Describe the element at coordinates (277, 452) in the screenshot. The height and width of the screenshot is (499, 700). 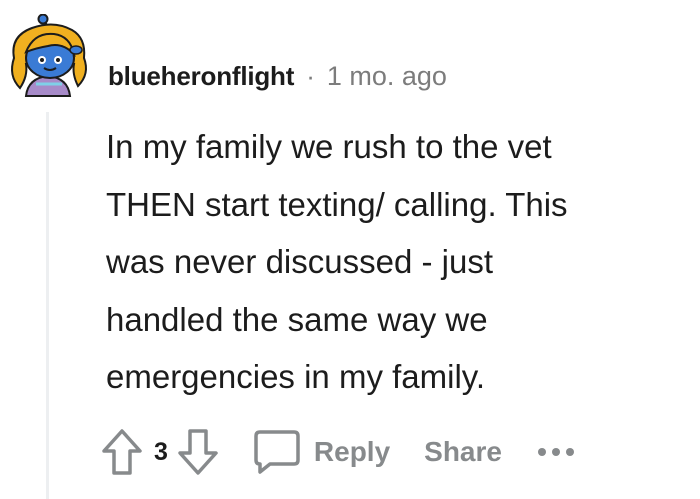
I see `speech-bubble-icon` at that location.